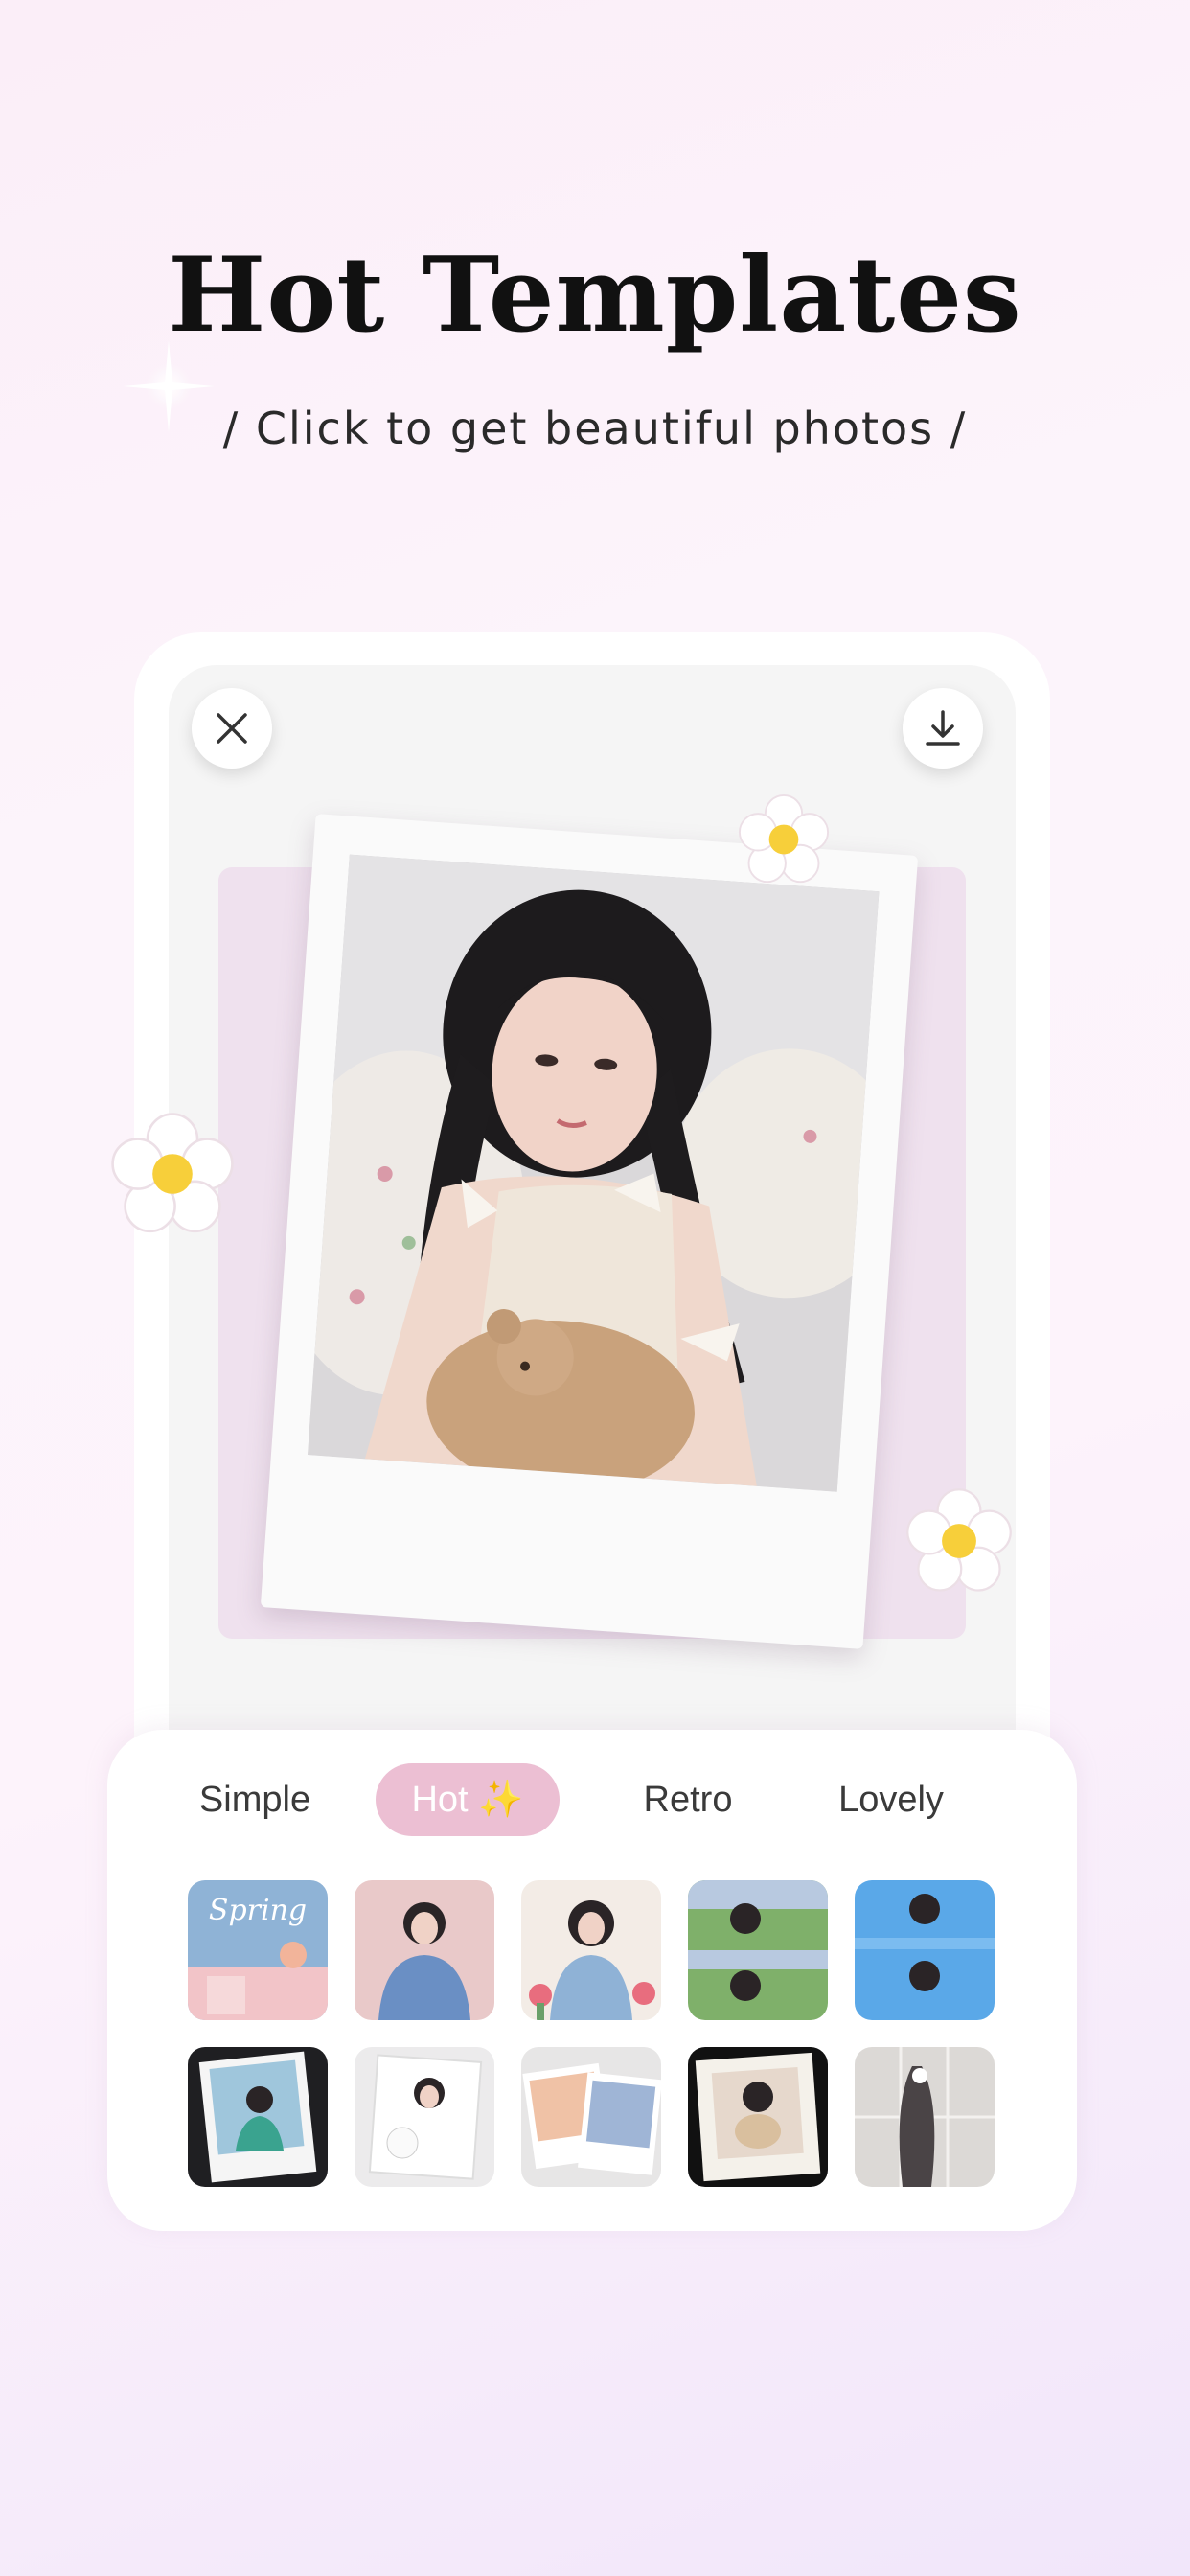 The image size is (1190, 2576). Describe the element at coordinates (468, 1799) in the screenshot. I see `tab-hot: Hot ✨` at that location.